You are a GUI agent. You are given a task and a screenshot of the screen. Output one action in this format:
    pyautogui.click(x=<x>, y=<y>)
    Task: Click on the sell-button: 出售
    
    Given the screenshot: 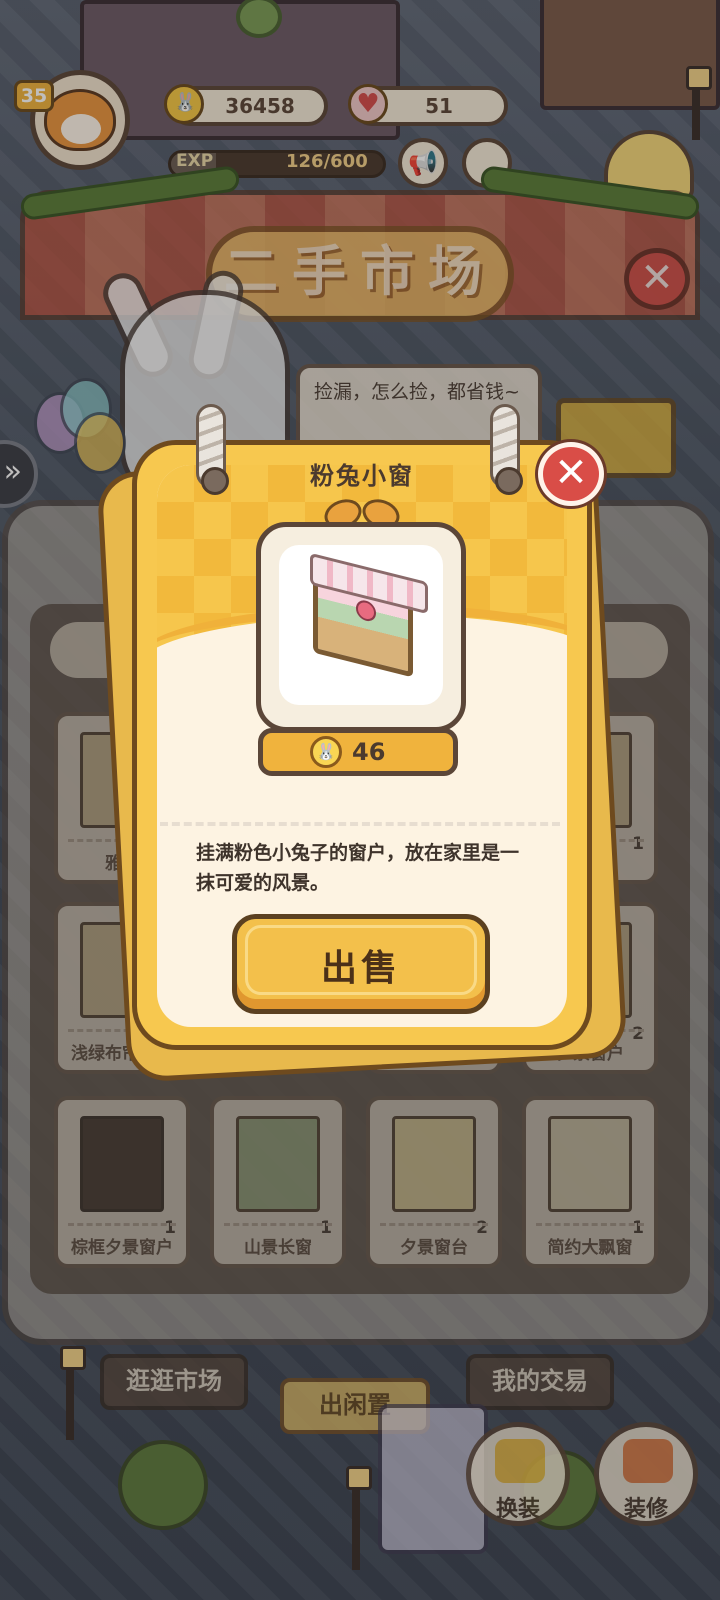 What is the action you would take?
    pyautogui.click(x=361, y=964)
    